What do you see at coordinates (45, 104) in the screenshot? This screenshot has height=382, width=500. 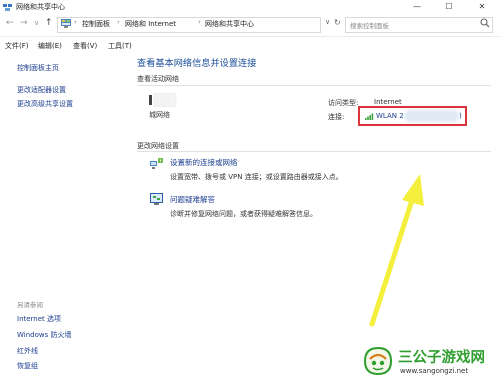 I see `sidebar-item-advanced-sharing: 更改高级共享设置` at bounding box center [45, 104].